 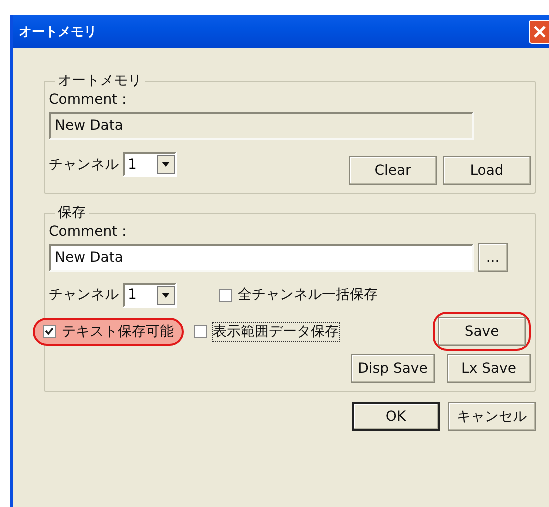 What do you see at coordinates (482, 331) in the screenshot?
I see `save-button: Save` at bounding box center [482, 331].